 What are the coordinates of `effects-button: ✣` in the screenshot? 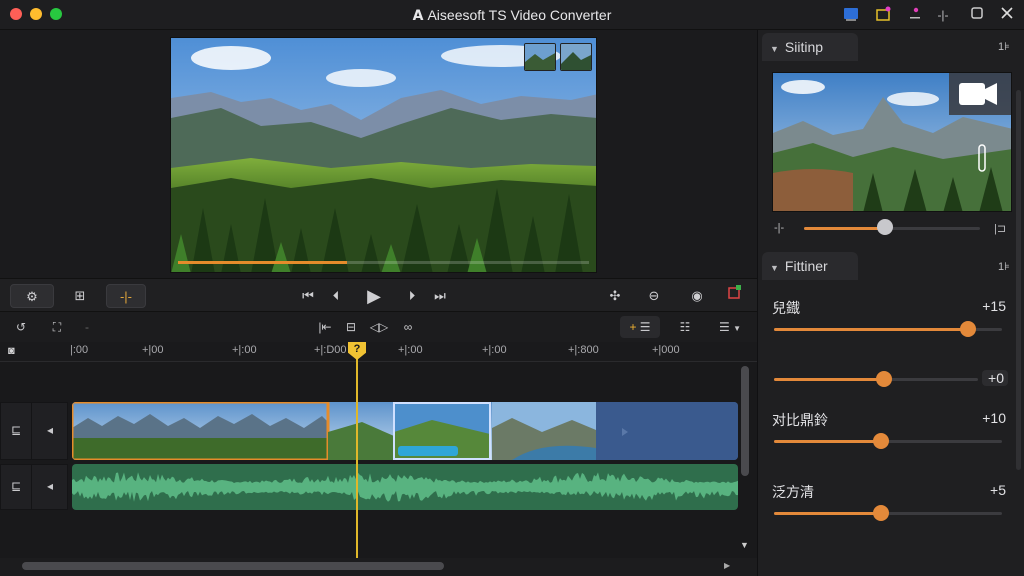 It's located at (615, 296).